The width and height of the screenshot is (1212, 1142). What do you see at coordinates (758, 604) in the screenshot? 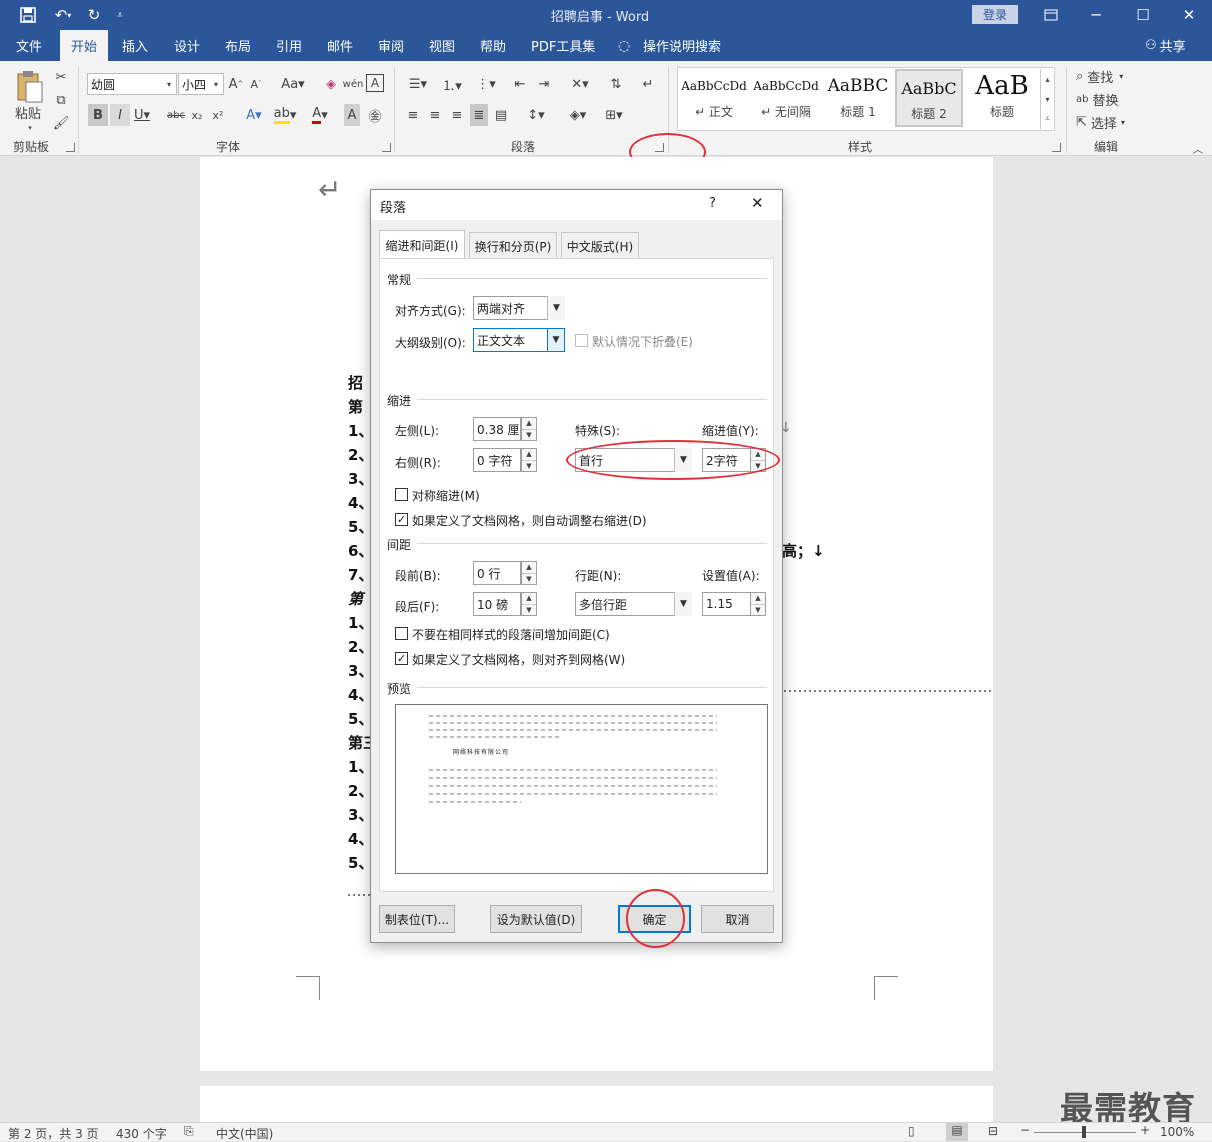
I see `line-spacing-at-spinner: ▲ ▼` at bounding box center [758, 604].